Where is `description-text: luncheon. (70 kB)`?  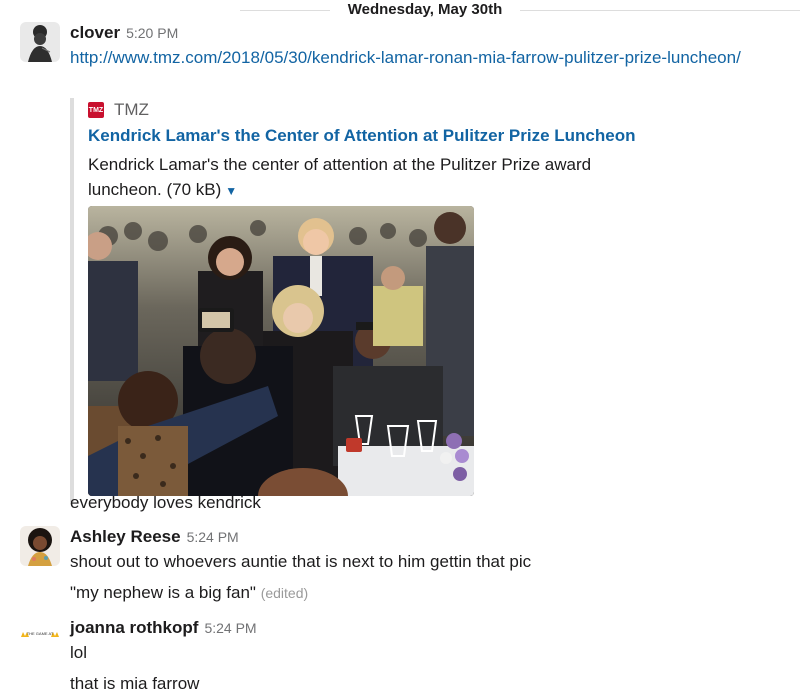
description-text: luncheon. (70 kB) is located at coordinates (155, 189).